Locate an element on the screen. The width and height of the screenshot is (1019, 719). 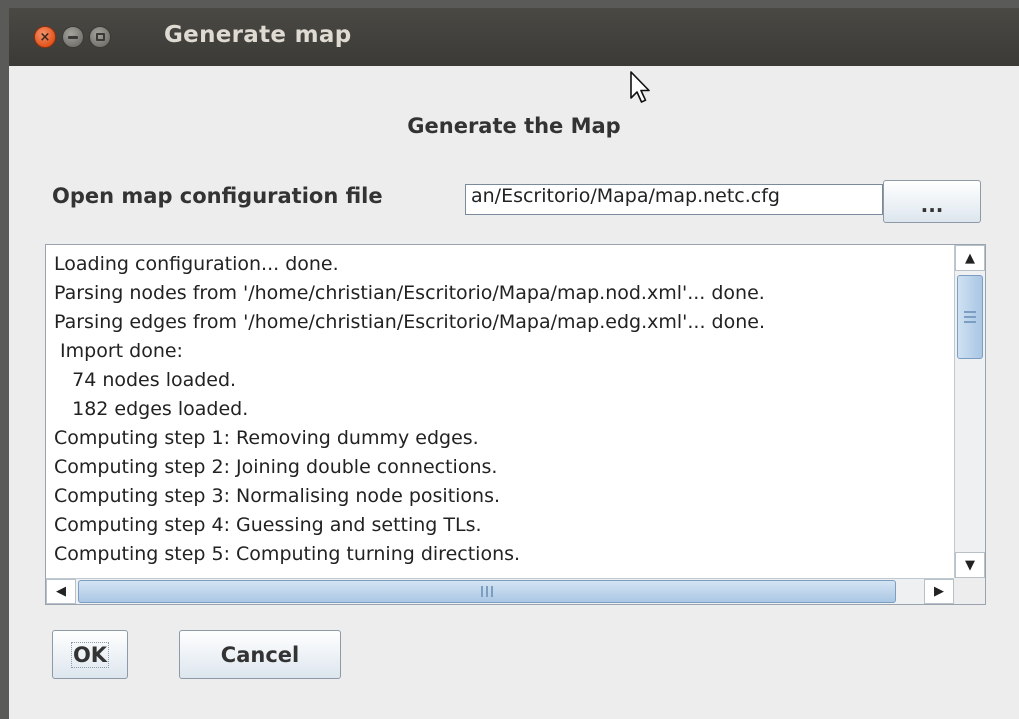
scroll-left-button: ◀ is located at coordinates (61, 591).